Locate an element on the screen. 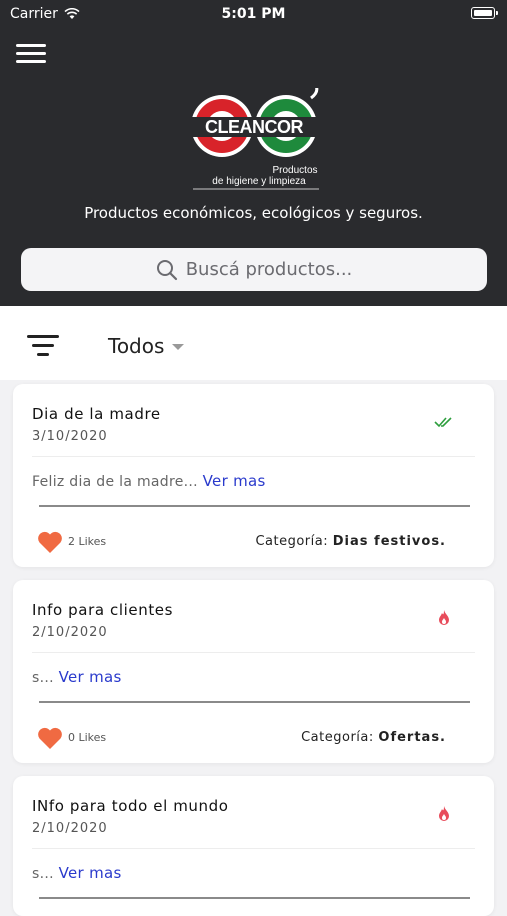  category-dropdown-value: Todos is located at coordinates (136, 346).